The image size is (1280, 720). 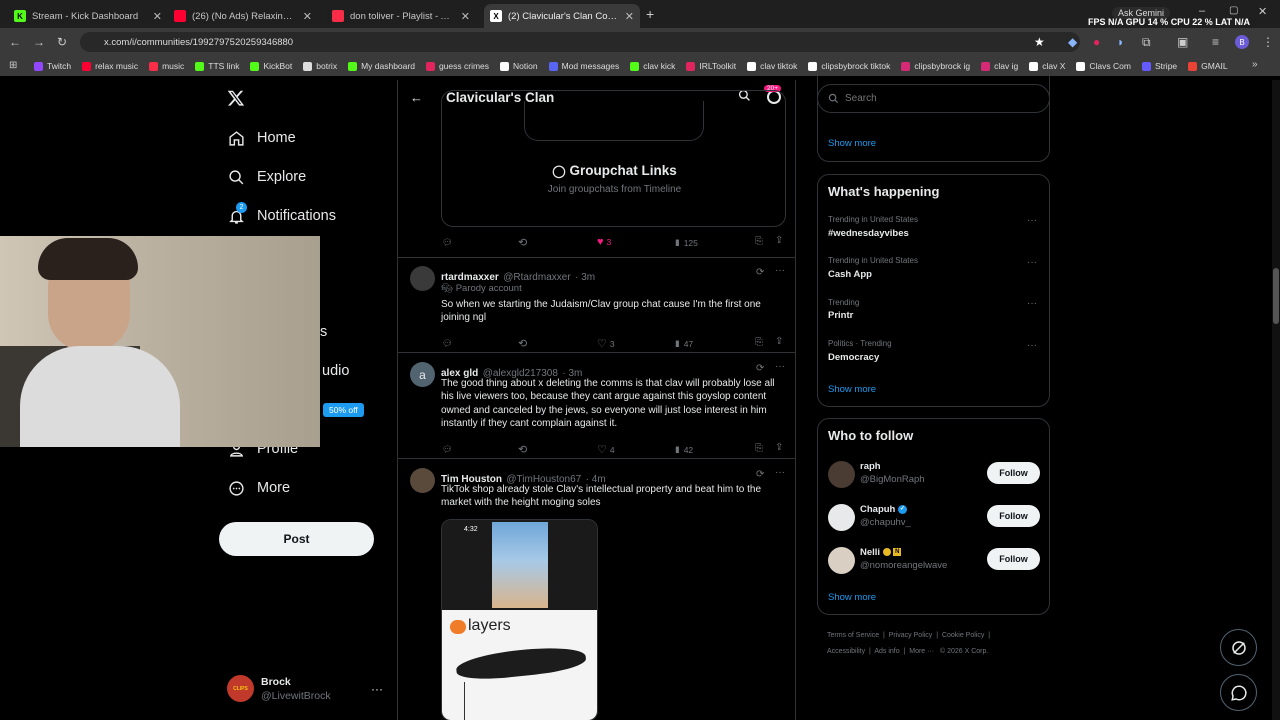 What do you see at coordinates (650, 14) in the screenshot?
I see `new-tab-button: +` at bounding box center [650, 14].